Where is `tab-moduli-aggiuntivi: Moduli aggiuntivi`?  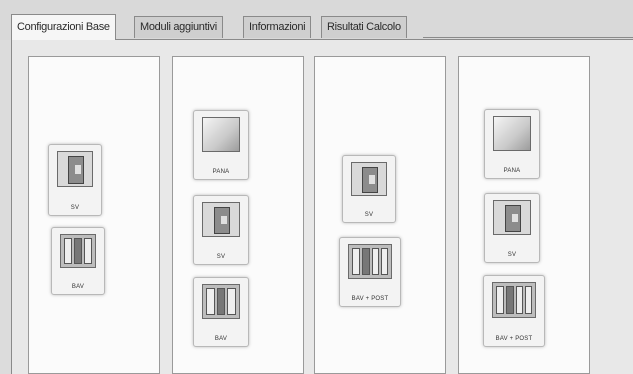
tab-moduli-aggiuntivi: Moduli aggiuntivi is located at coordinates (178, 27).